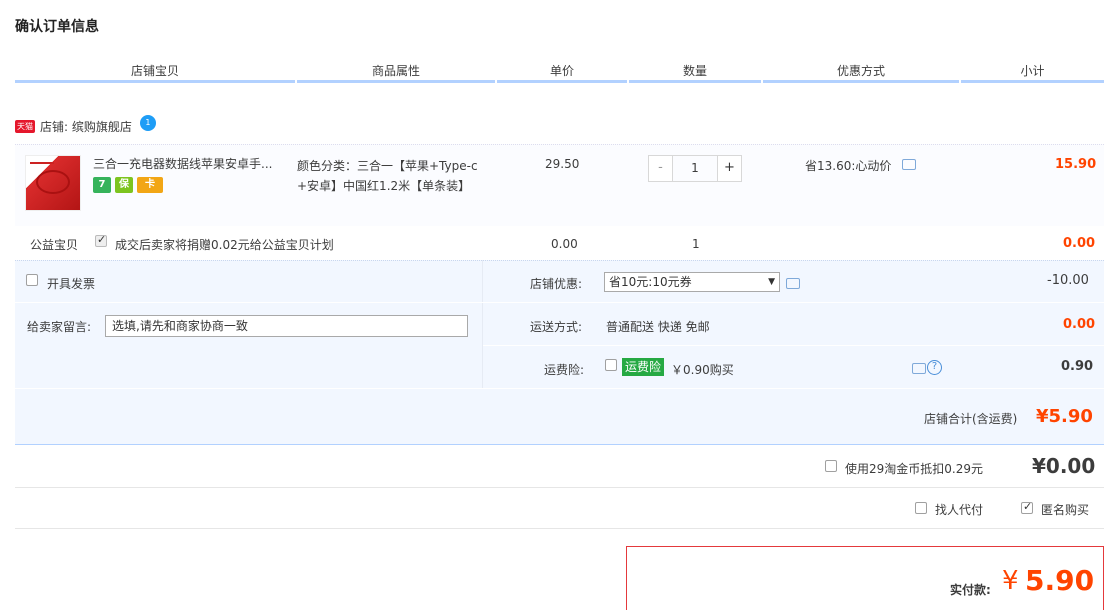 The image size is (1114, 610). What do you see at coordinates (564, 244) in the screenshot?
I see `charity-price: 0.00` at bounding box center [564, 244].